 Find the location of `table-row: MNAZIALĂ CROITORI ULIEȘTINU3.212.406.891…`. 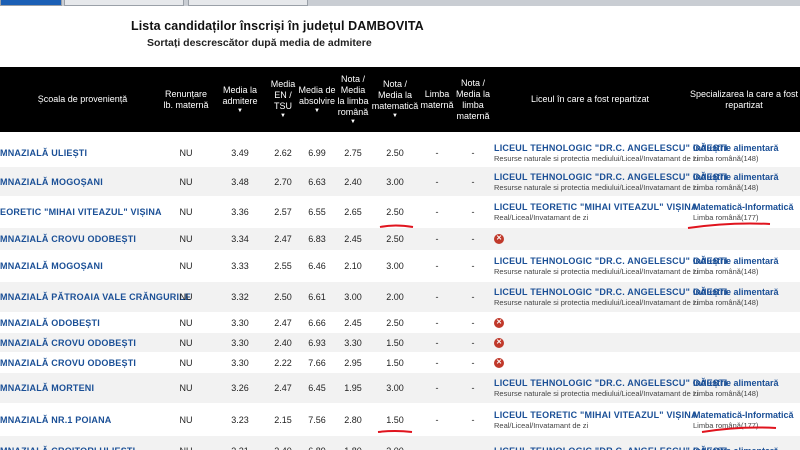

table-row: MNAZIALĂ CROITORI ULIEȘTINU3.212.406.891… is located at coordinates (400, 443).